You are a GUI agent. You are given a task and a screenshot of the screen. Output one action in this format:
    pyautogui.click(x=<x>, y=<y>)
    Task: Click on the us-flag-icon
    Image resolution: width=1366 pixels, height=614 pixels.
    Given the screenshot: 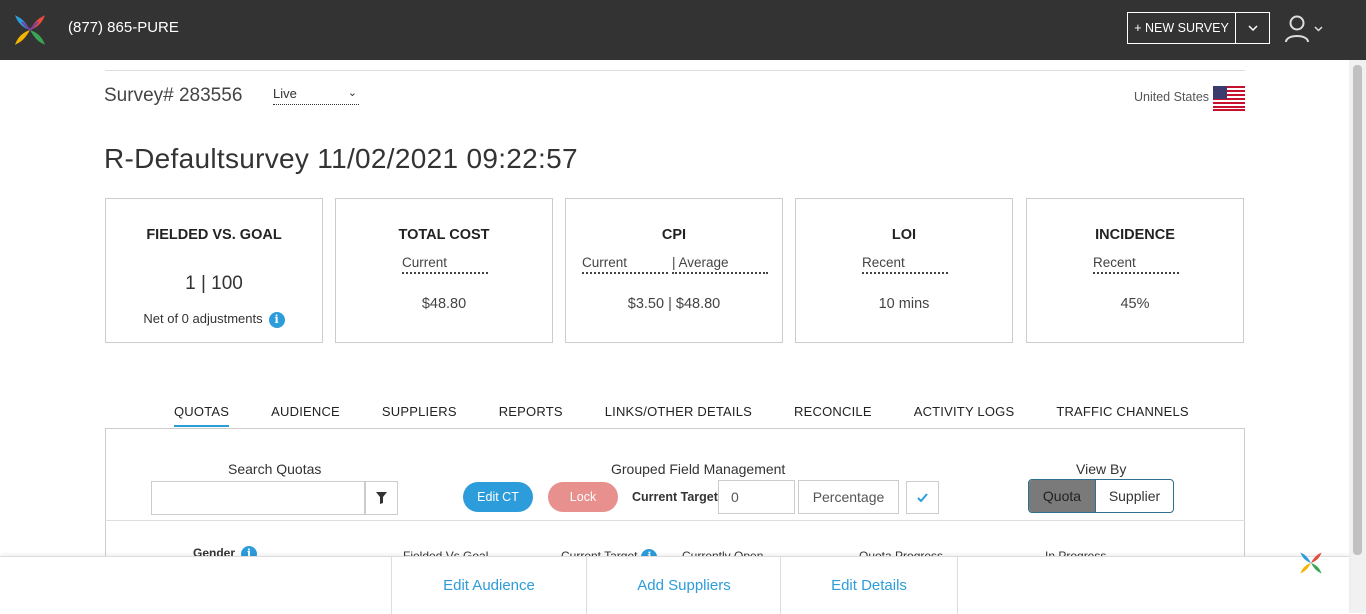 What is the action you would take?
    pyautogui.click(x=1229, y=98)
    